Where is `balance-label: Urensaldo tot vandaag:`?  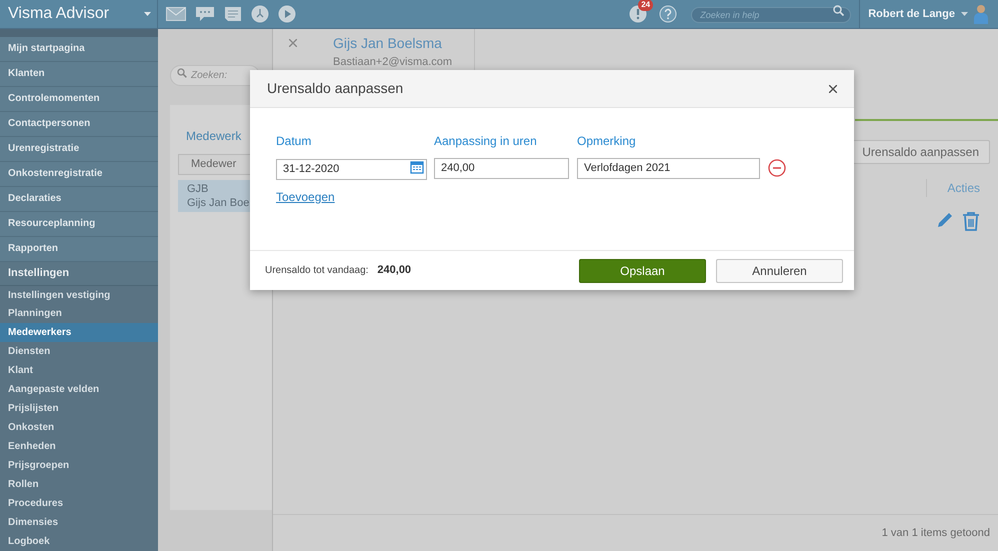 balance-label: Urensaldo tot vandaag: is located at coordinates (316, 271).